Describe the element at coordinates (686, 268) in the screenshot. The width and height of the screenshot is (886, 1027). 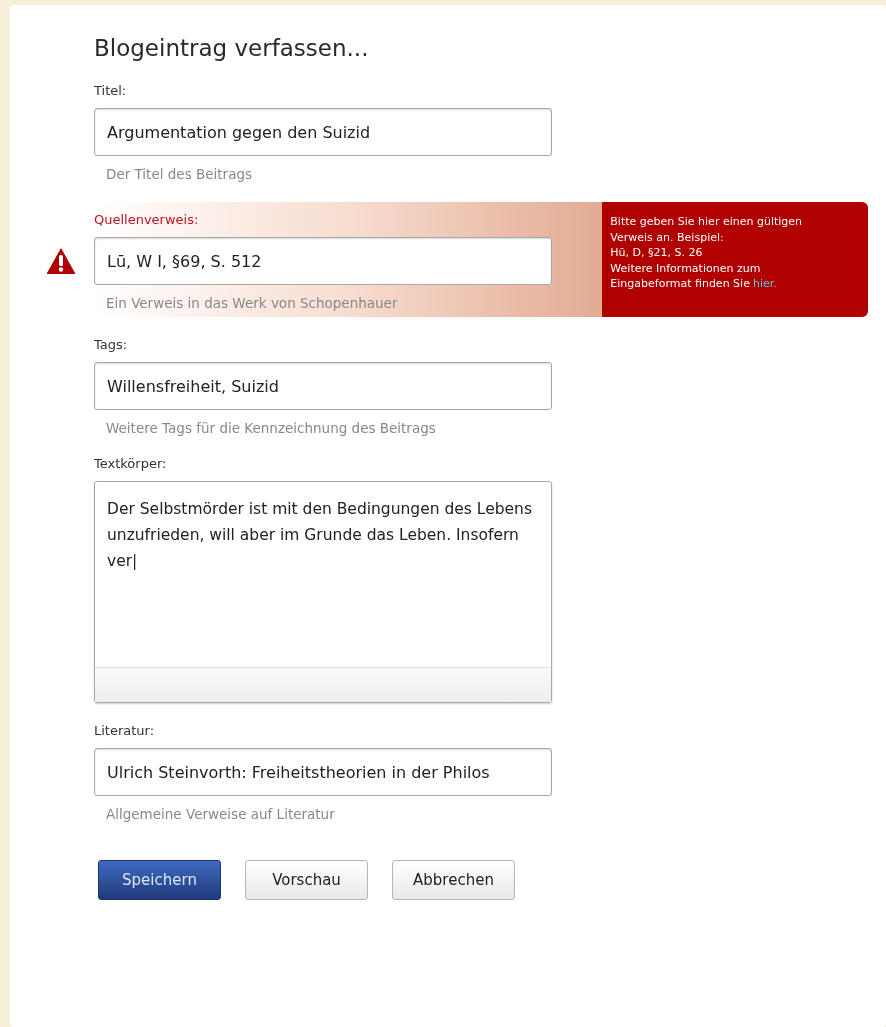
I see `error-text: Weitere Informationen zum` at that location.